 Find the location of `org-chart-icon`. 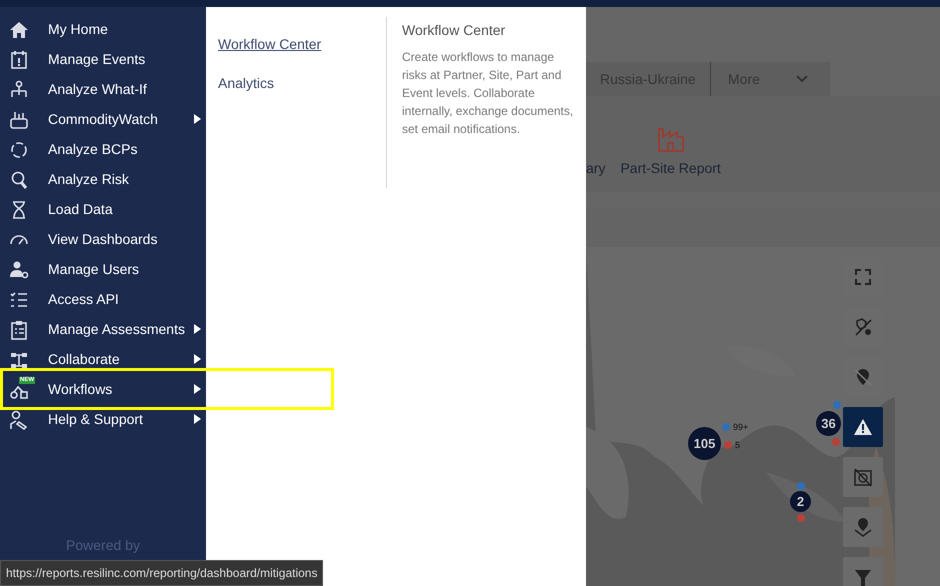

org-chart-icon is located at coordinates (19, 360).